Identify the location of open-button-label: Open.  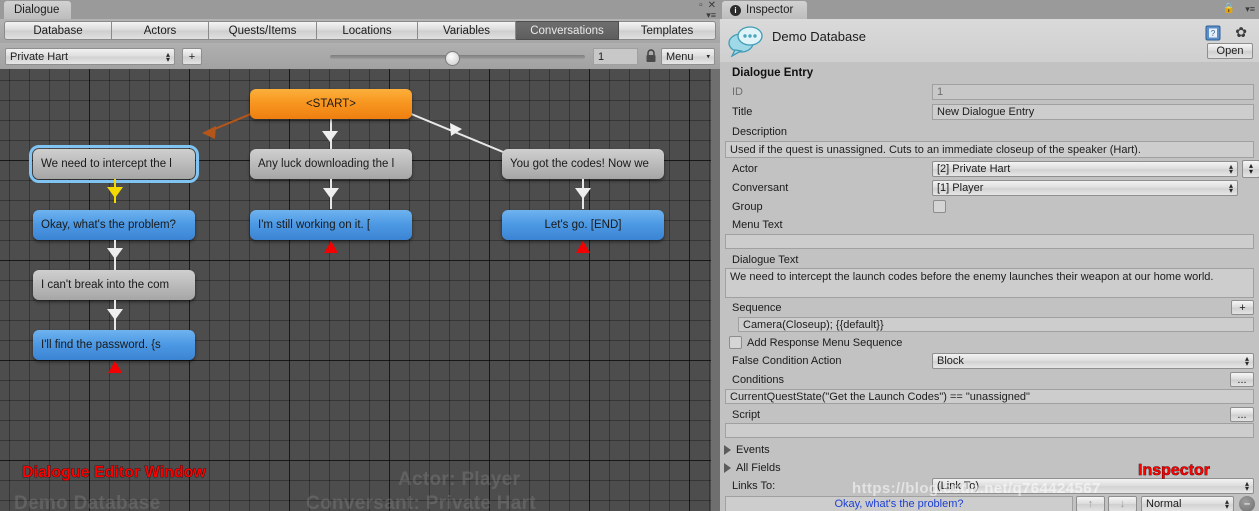
(1230, 51).